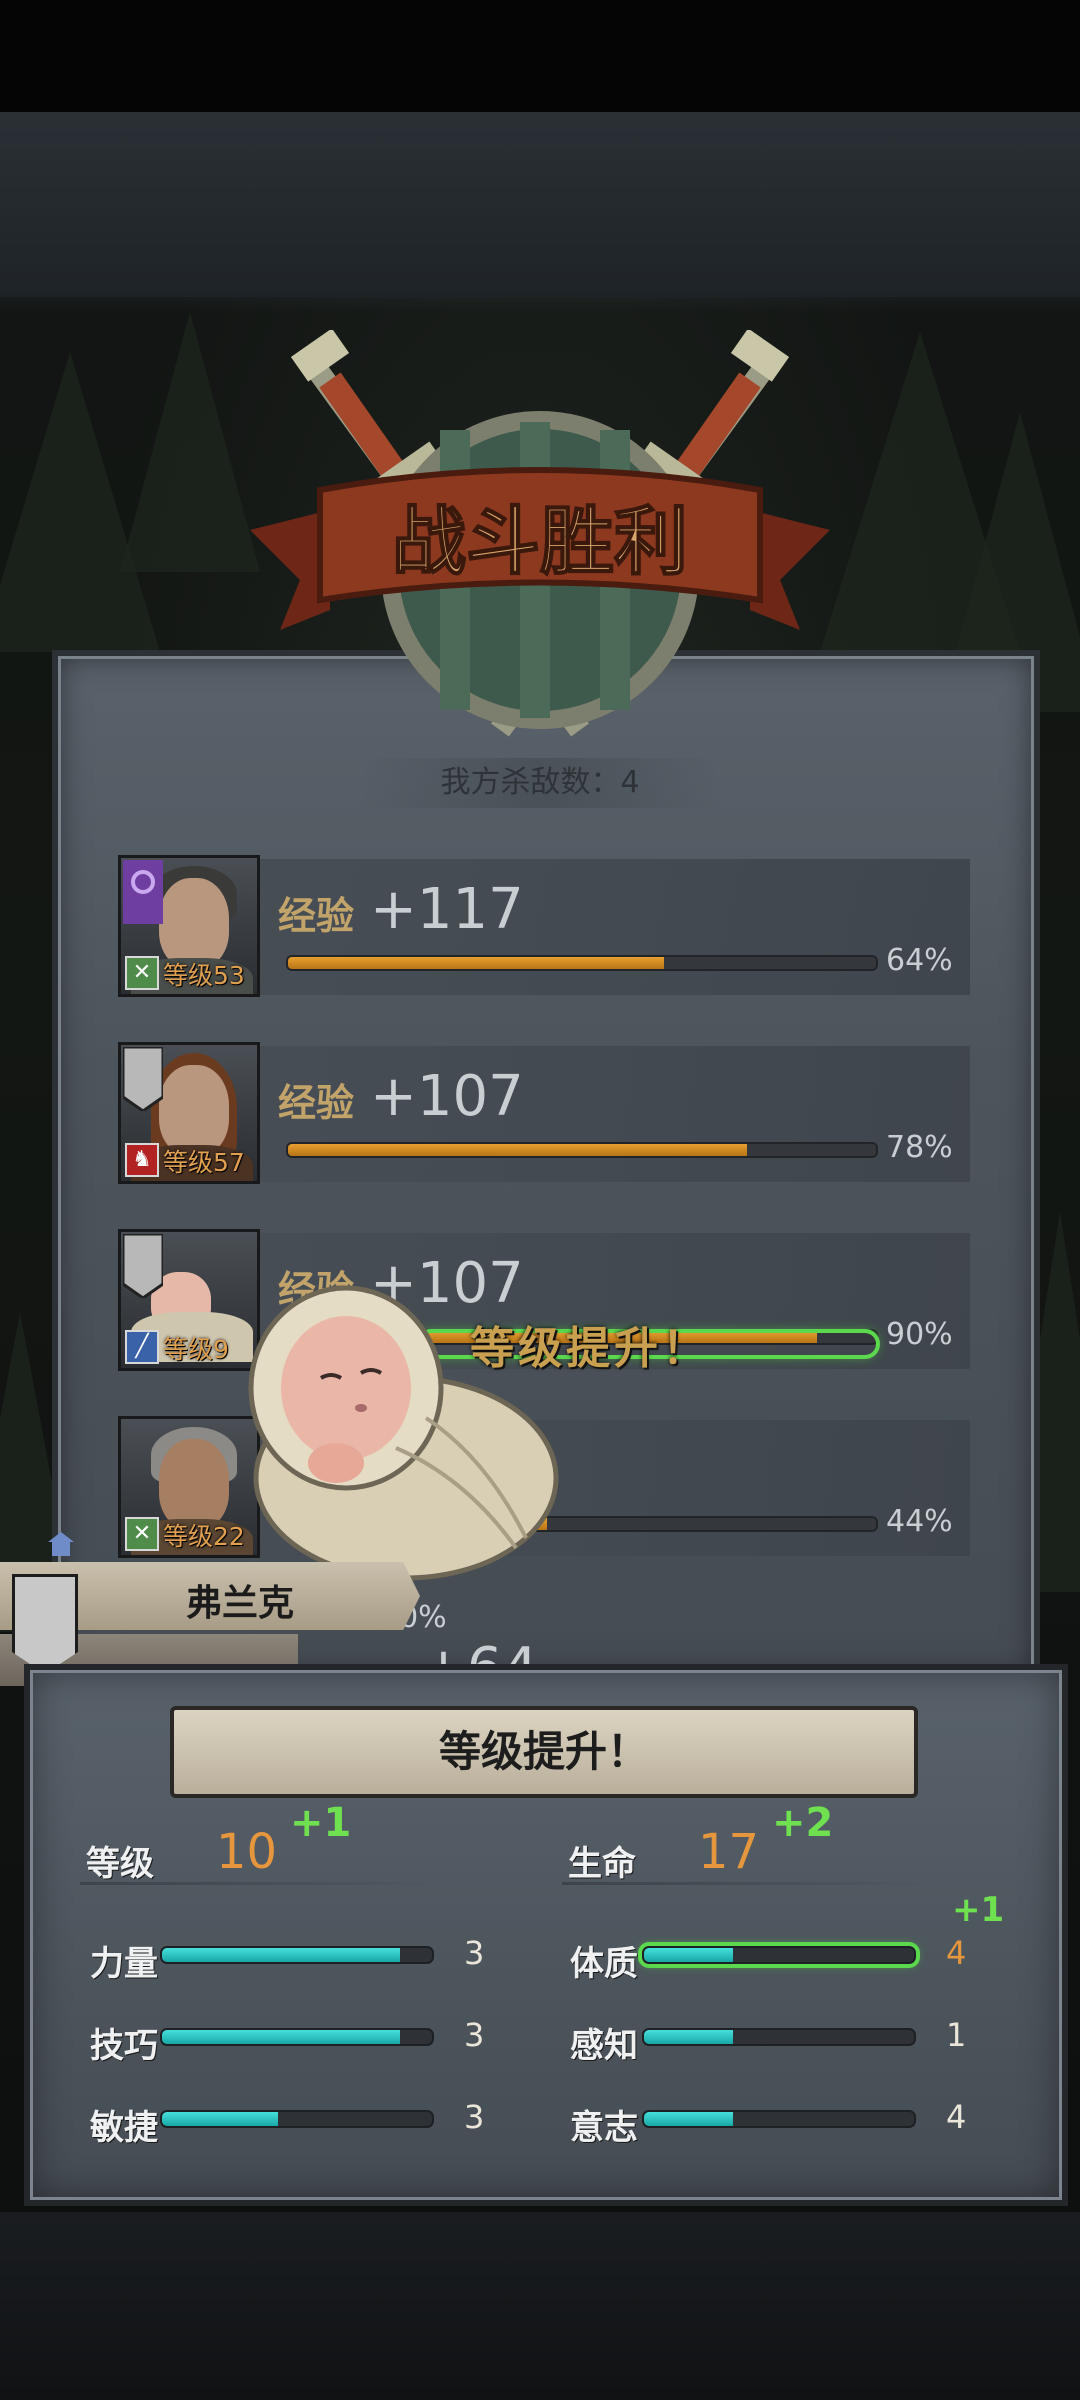 Image resolution: width=1080 pixels, height=2400 pixels. What do you see at coordinates (540, 783) in the screenshot?
I see `kill-count: 我方杀敌数：4` at bounding box center [540, 783].